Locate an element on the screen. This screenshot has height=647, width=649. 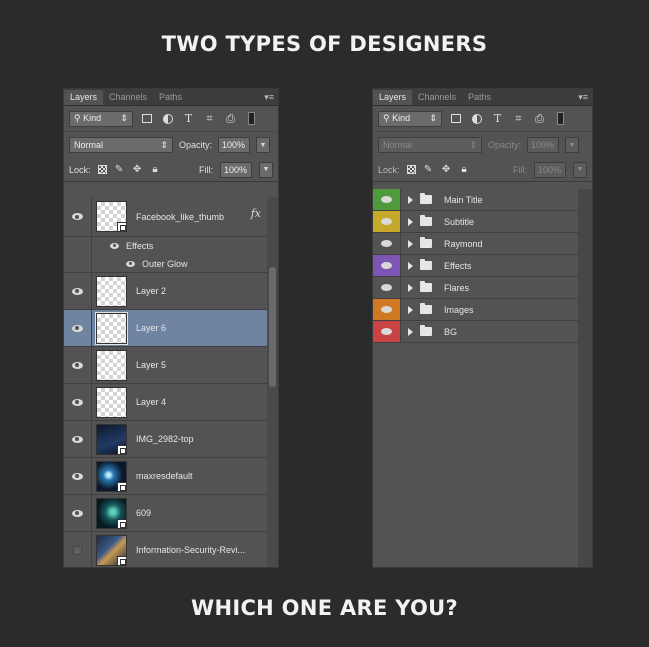
effect-item-row: Outer Glow is located at coordinates (166, 264).